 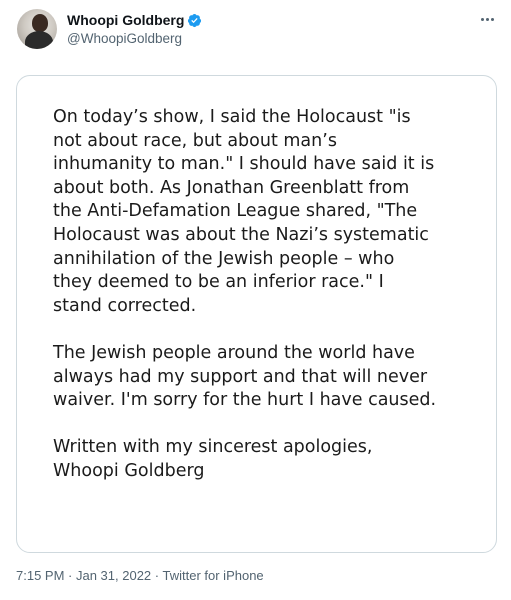 I want to click on tweet-time: 7:15 PM, so click(x=40, y=575).